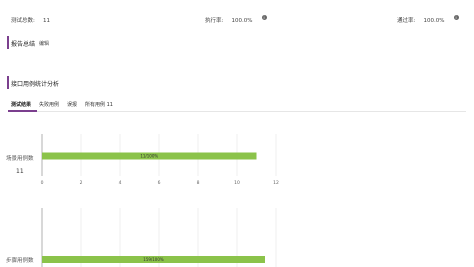  What do you see at coordinates (42, 183) in the screenshot?
I see `x-tick-label: 0` at bounding box center [42, 183].